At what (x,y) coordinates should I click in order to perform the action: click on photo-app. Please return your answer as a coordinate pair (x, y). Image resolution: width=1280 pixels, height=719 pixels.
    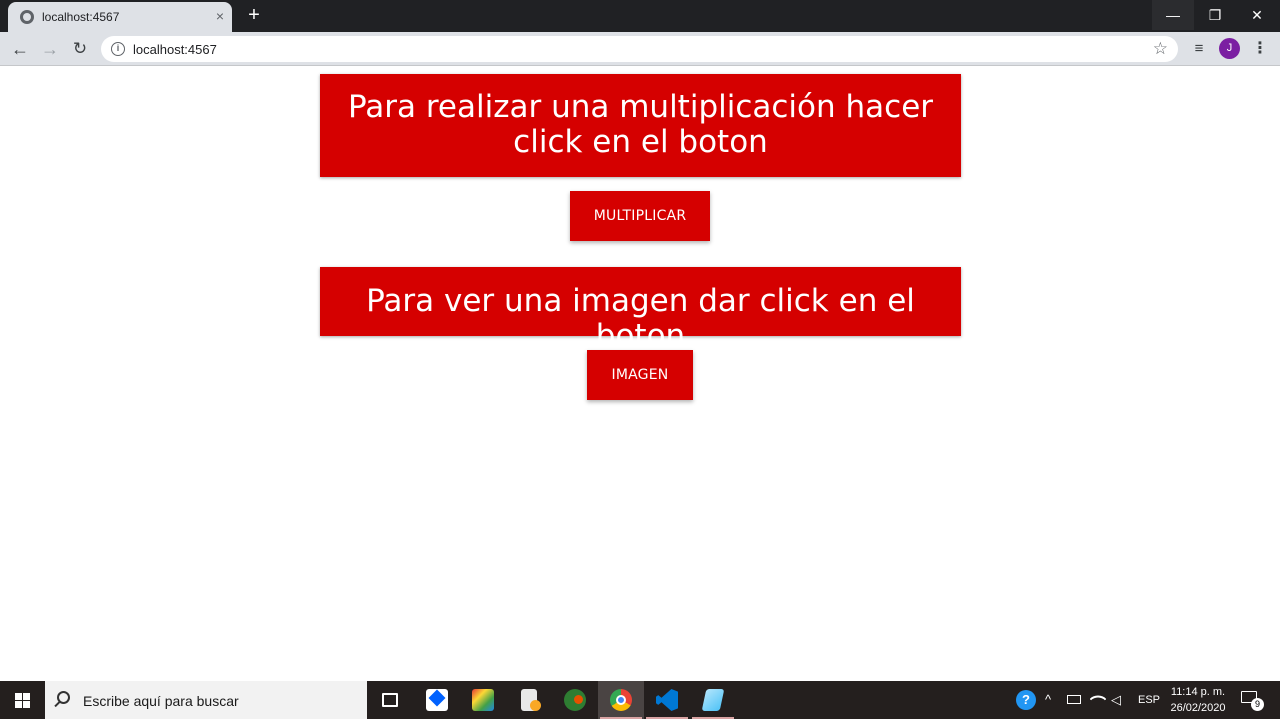
    Looking at the image, I should click on (483, 700).